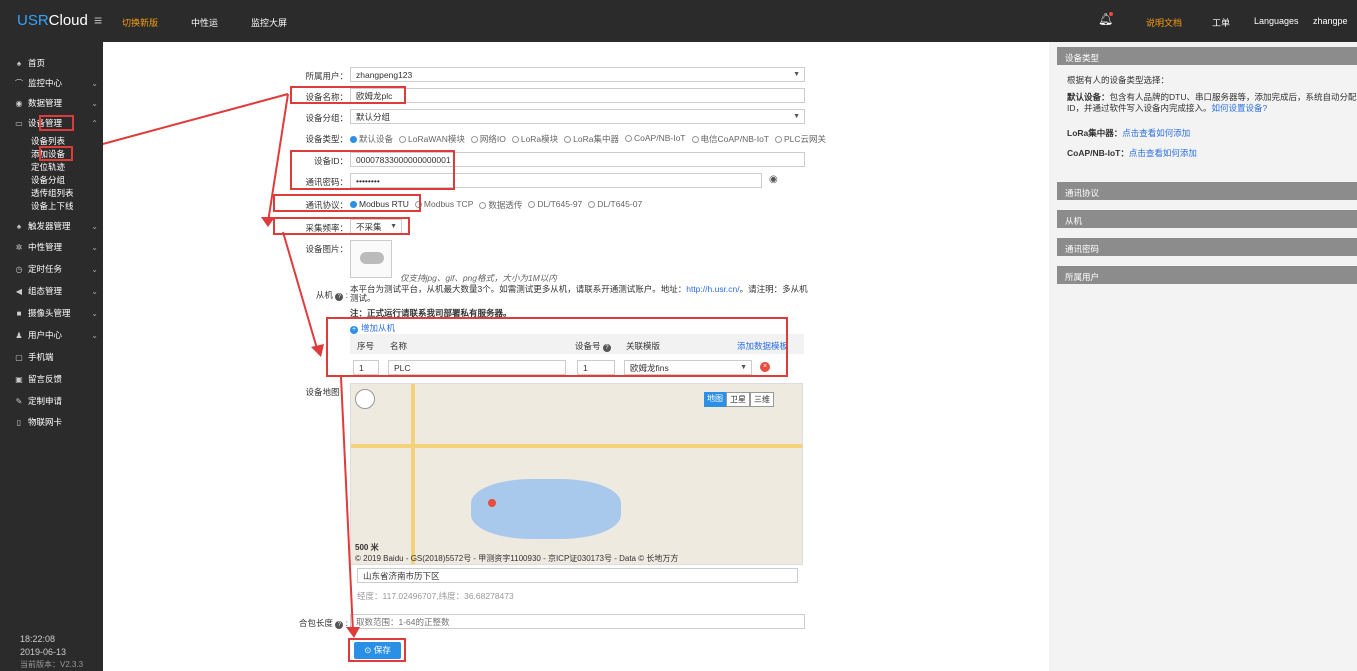  What do you see at coordinates (1156, 133) in the screenshot?
I see `help-lora-link: 点击查看如何添加` at bounding box center [1156, 133].